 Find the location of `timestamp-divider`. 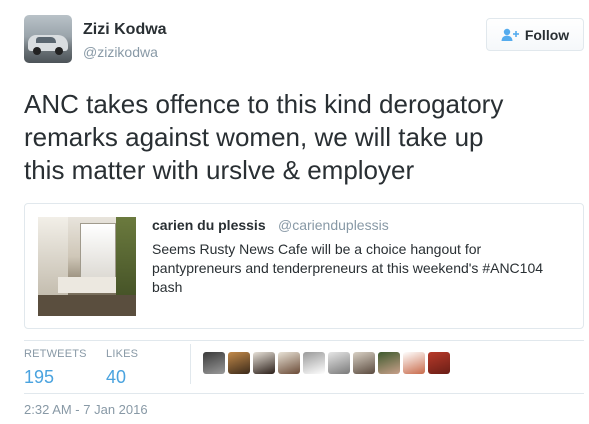

timestamp-divider is located at coordinates (304, 393).